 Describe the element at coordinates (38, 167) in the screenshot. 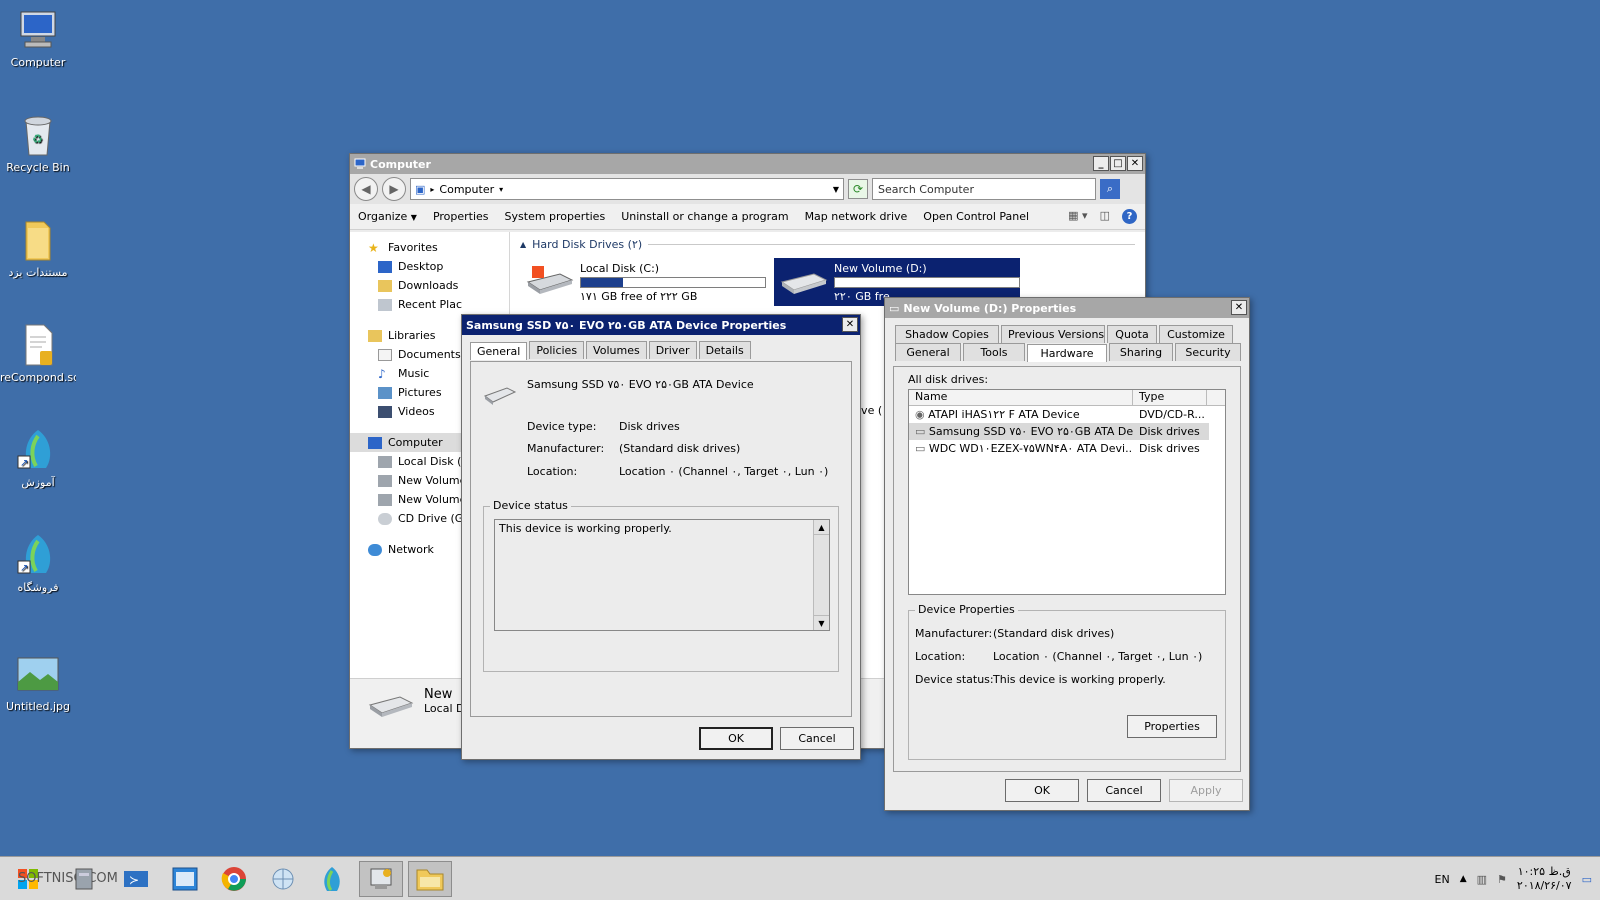

I see `desktop-icon-label: Recycle Bin` at that location.